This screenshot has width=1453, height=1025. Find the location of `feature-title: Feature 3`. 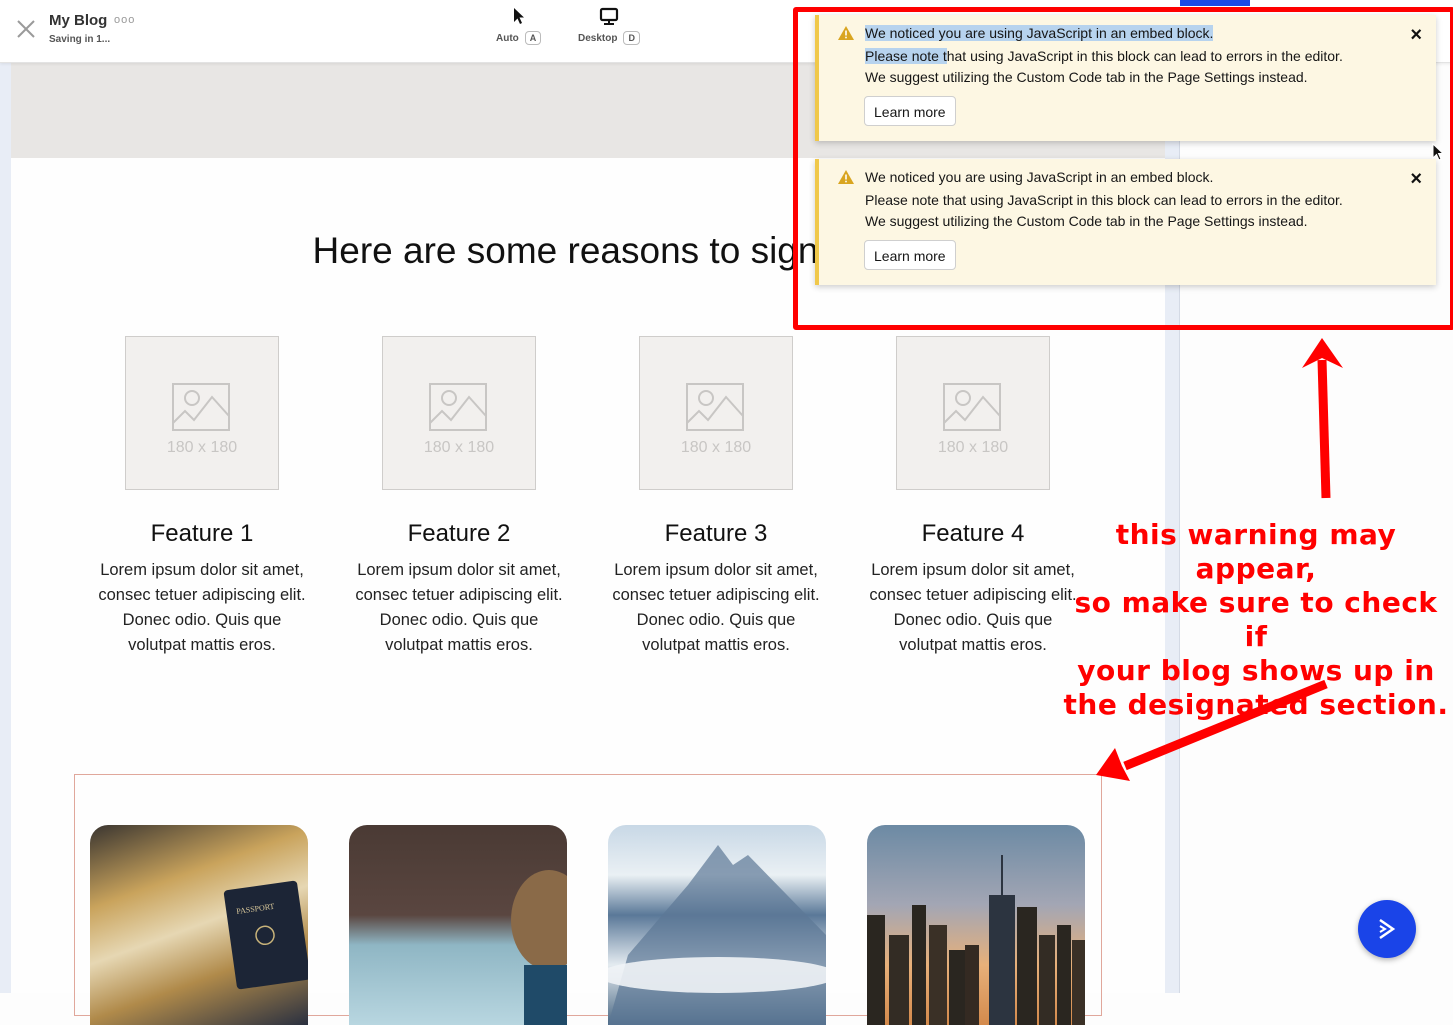

feature-title: Feature 3 is located at coordinates (716, 533).